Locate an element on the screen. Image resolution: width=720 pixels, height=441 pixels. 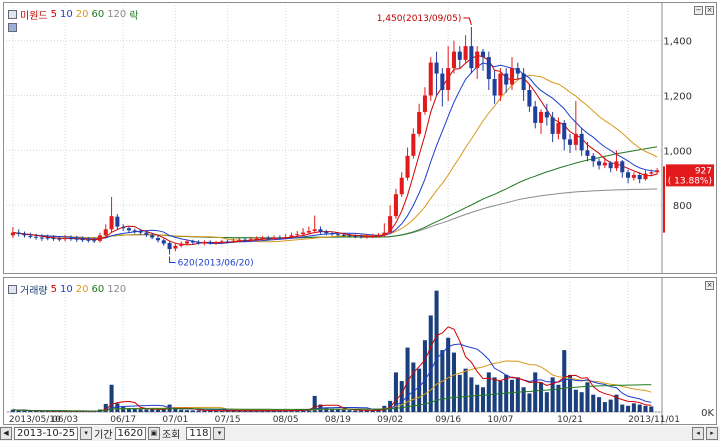
x-date-label: 10/21 is located at coordinates (570, 419).